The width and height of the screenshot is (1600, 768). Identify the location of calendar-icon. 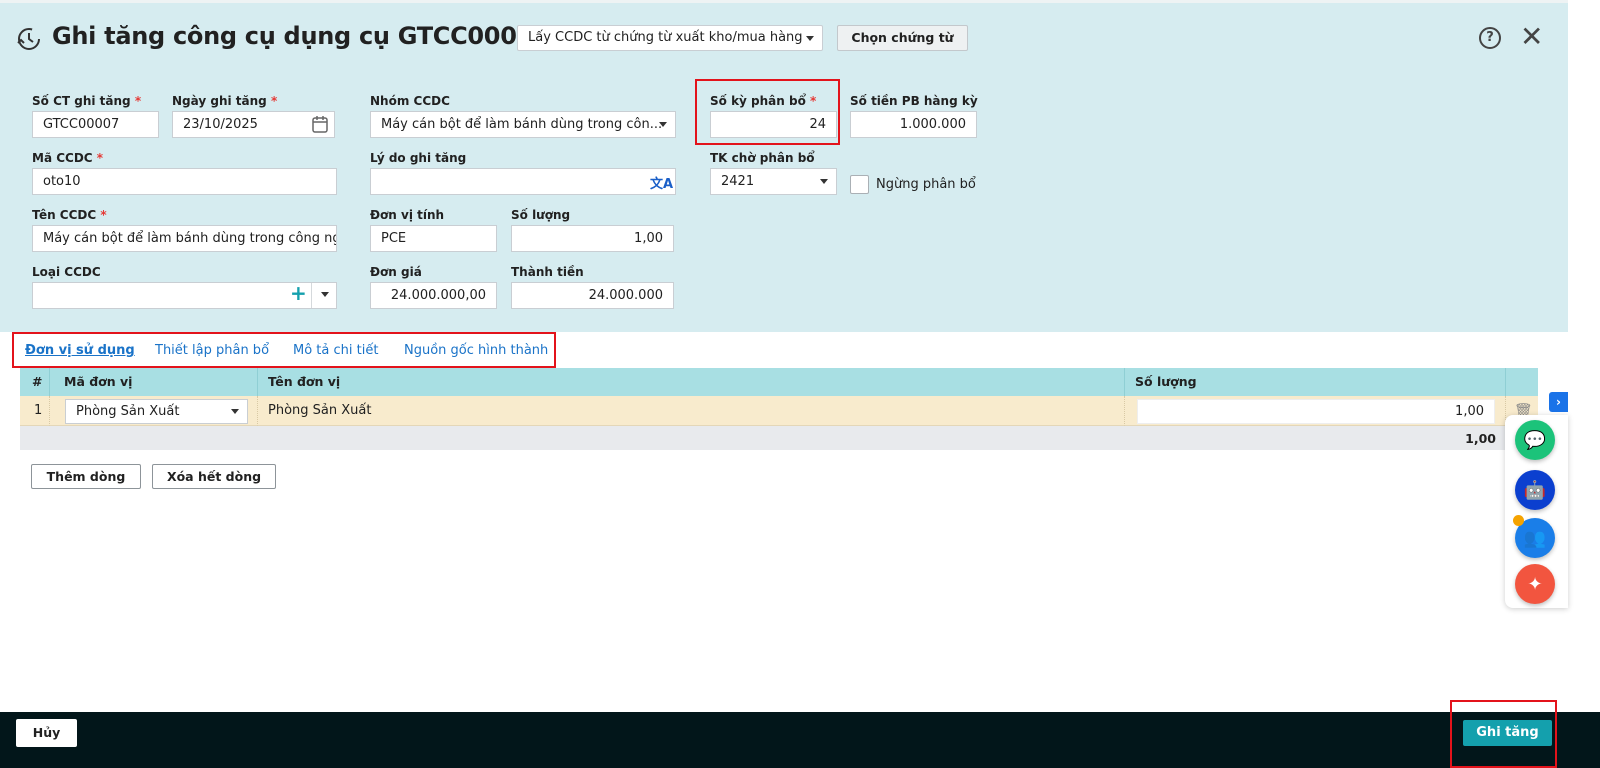
(320, 124).